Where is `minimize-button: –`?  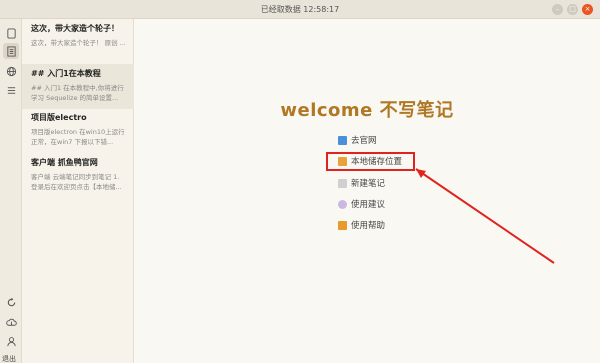
minimize-button: – is located at coordinates (557, 9).